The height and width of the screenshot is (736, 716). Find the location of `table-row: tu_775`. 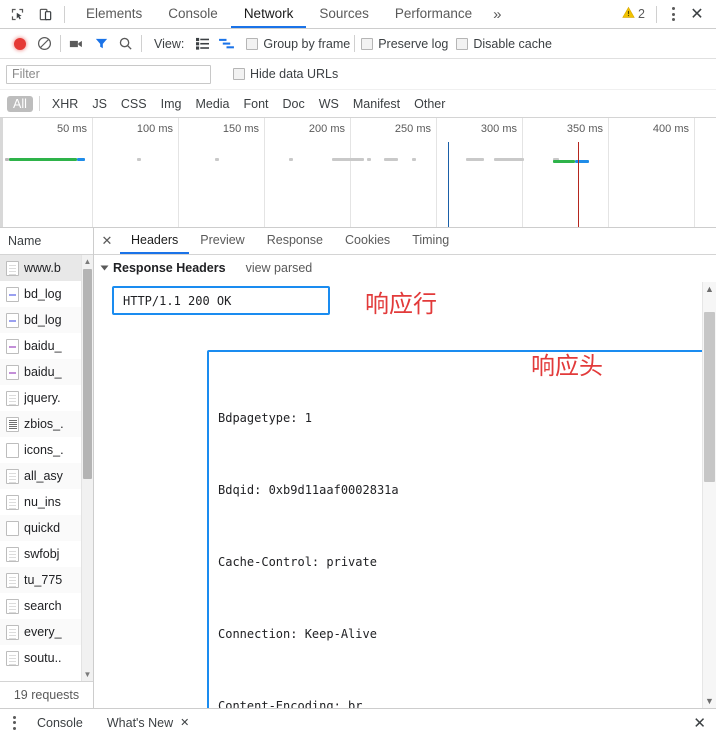

table-row: tu_775 is located at coordinates (46, 580).